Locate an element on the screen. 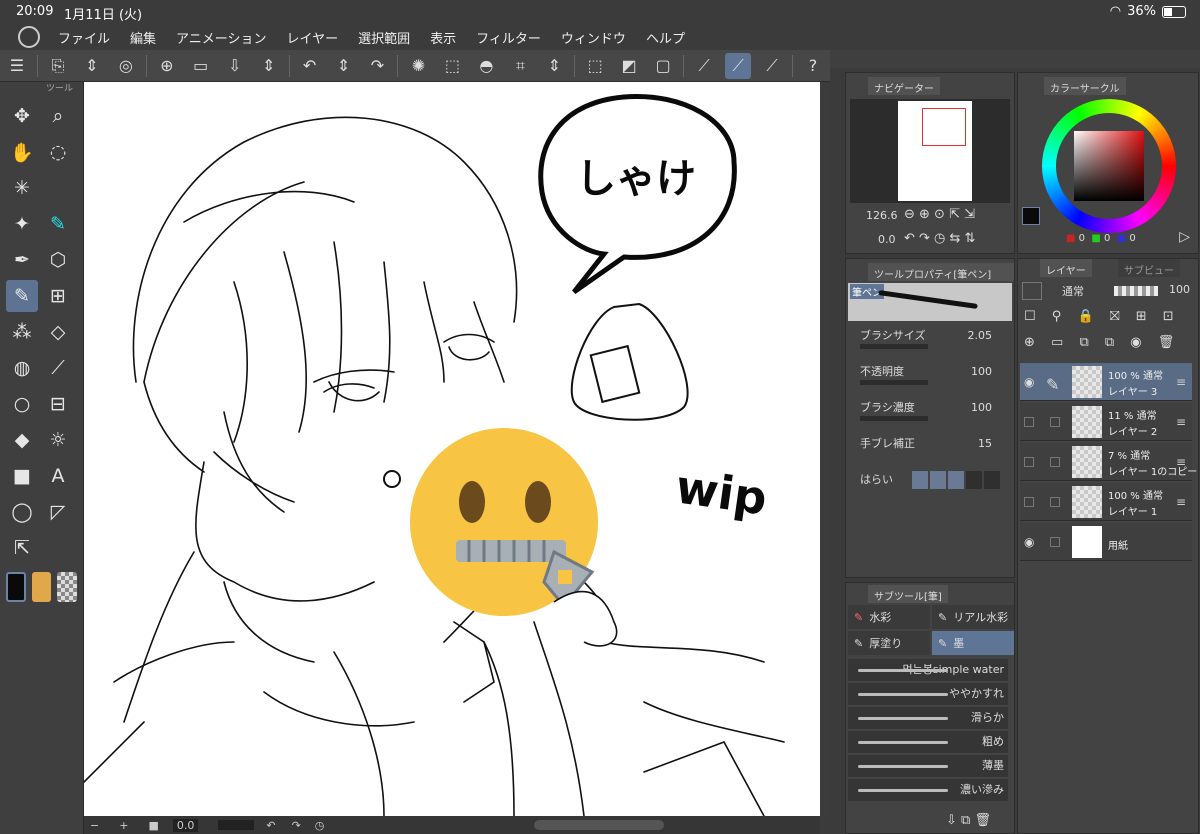 Image resolution: width=1200 pixels, height=834 pixels. menu-edit: 編集 is located at coordinates (143, 37).